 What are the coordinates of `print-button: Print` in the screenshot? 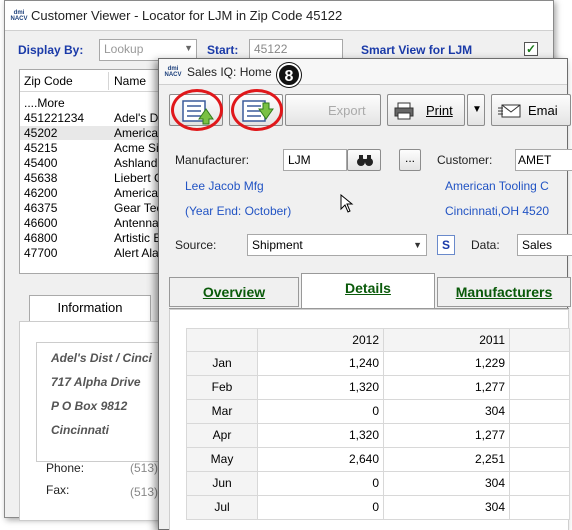 It's located at (426, 110).